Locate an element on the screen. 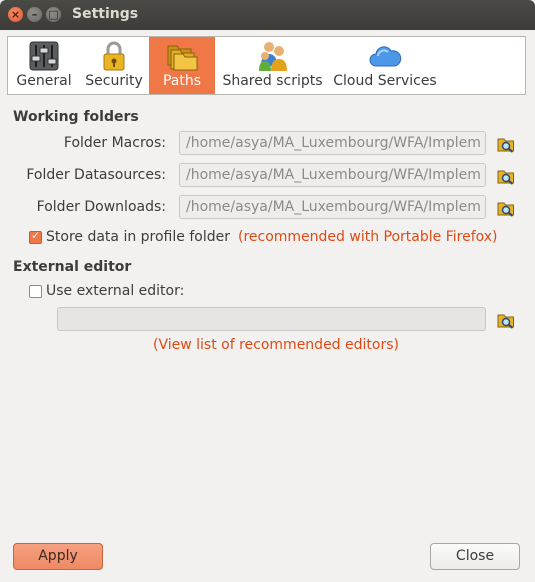  external-editor-heading: External editor is located at coordinates (72, 267).